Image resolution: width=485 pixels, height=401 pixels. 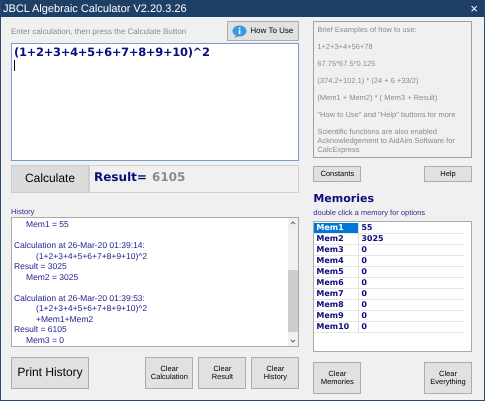 I want to click on history-line: Calculation at 26-Mar-20 01:39:14:, so click(x=80, y=245).